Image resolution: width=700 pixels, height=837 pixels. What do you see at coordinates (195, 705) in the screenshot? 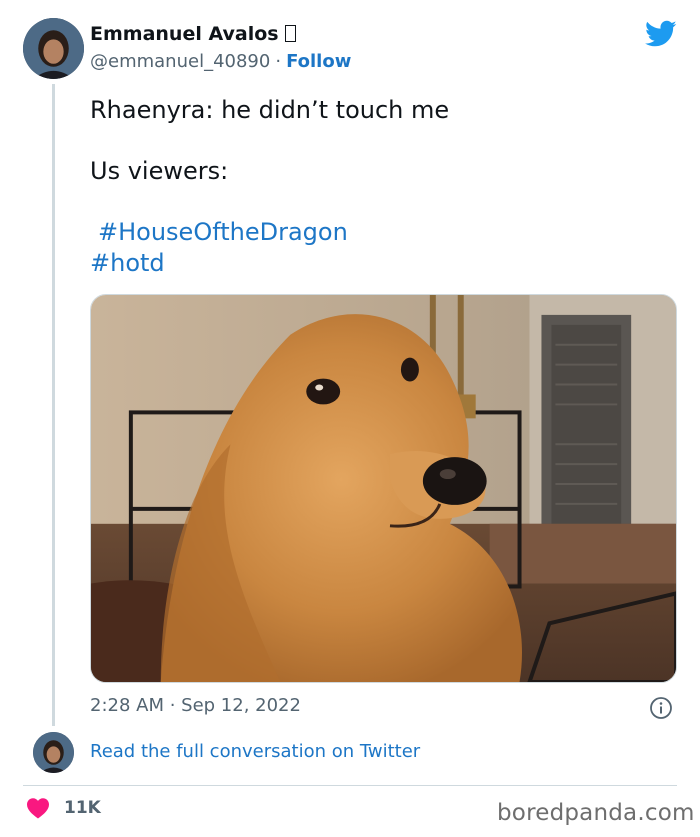
I see `tweet-timestamp: 2:28 AM · Sep 12, 2022` at bounding box center [195, 705].